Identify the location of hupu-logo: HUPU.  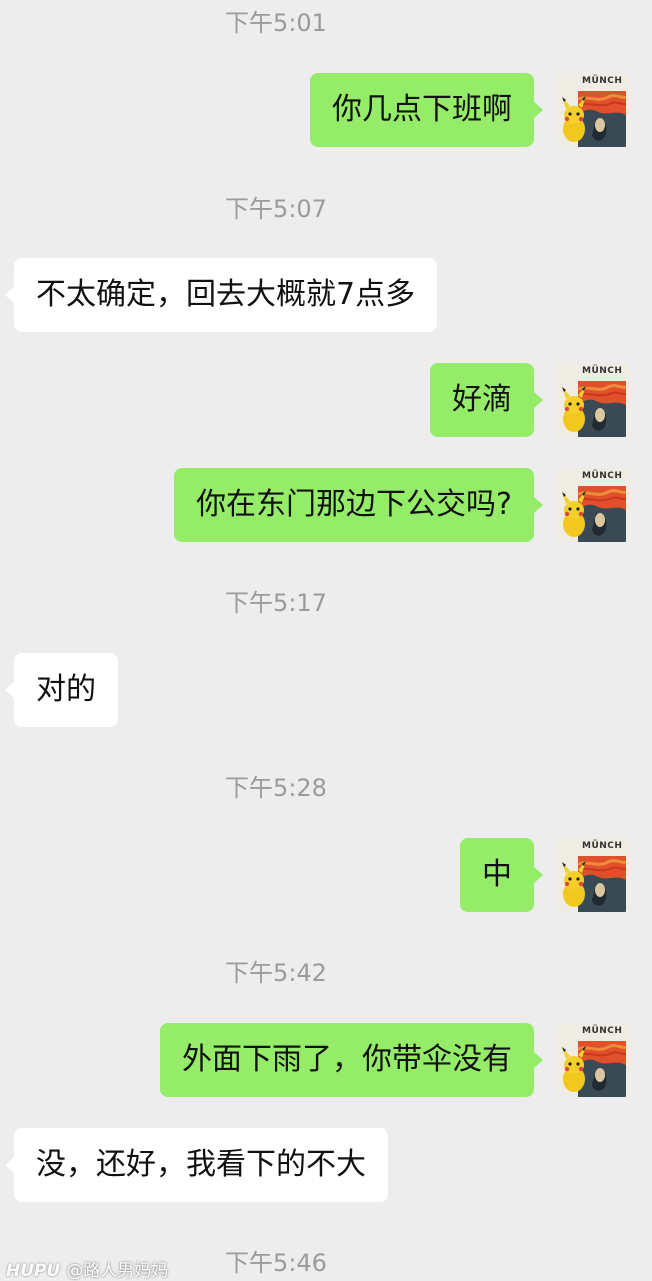
(33, 1271).